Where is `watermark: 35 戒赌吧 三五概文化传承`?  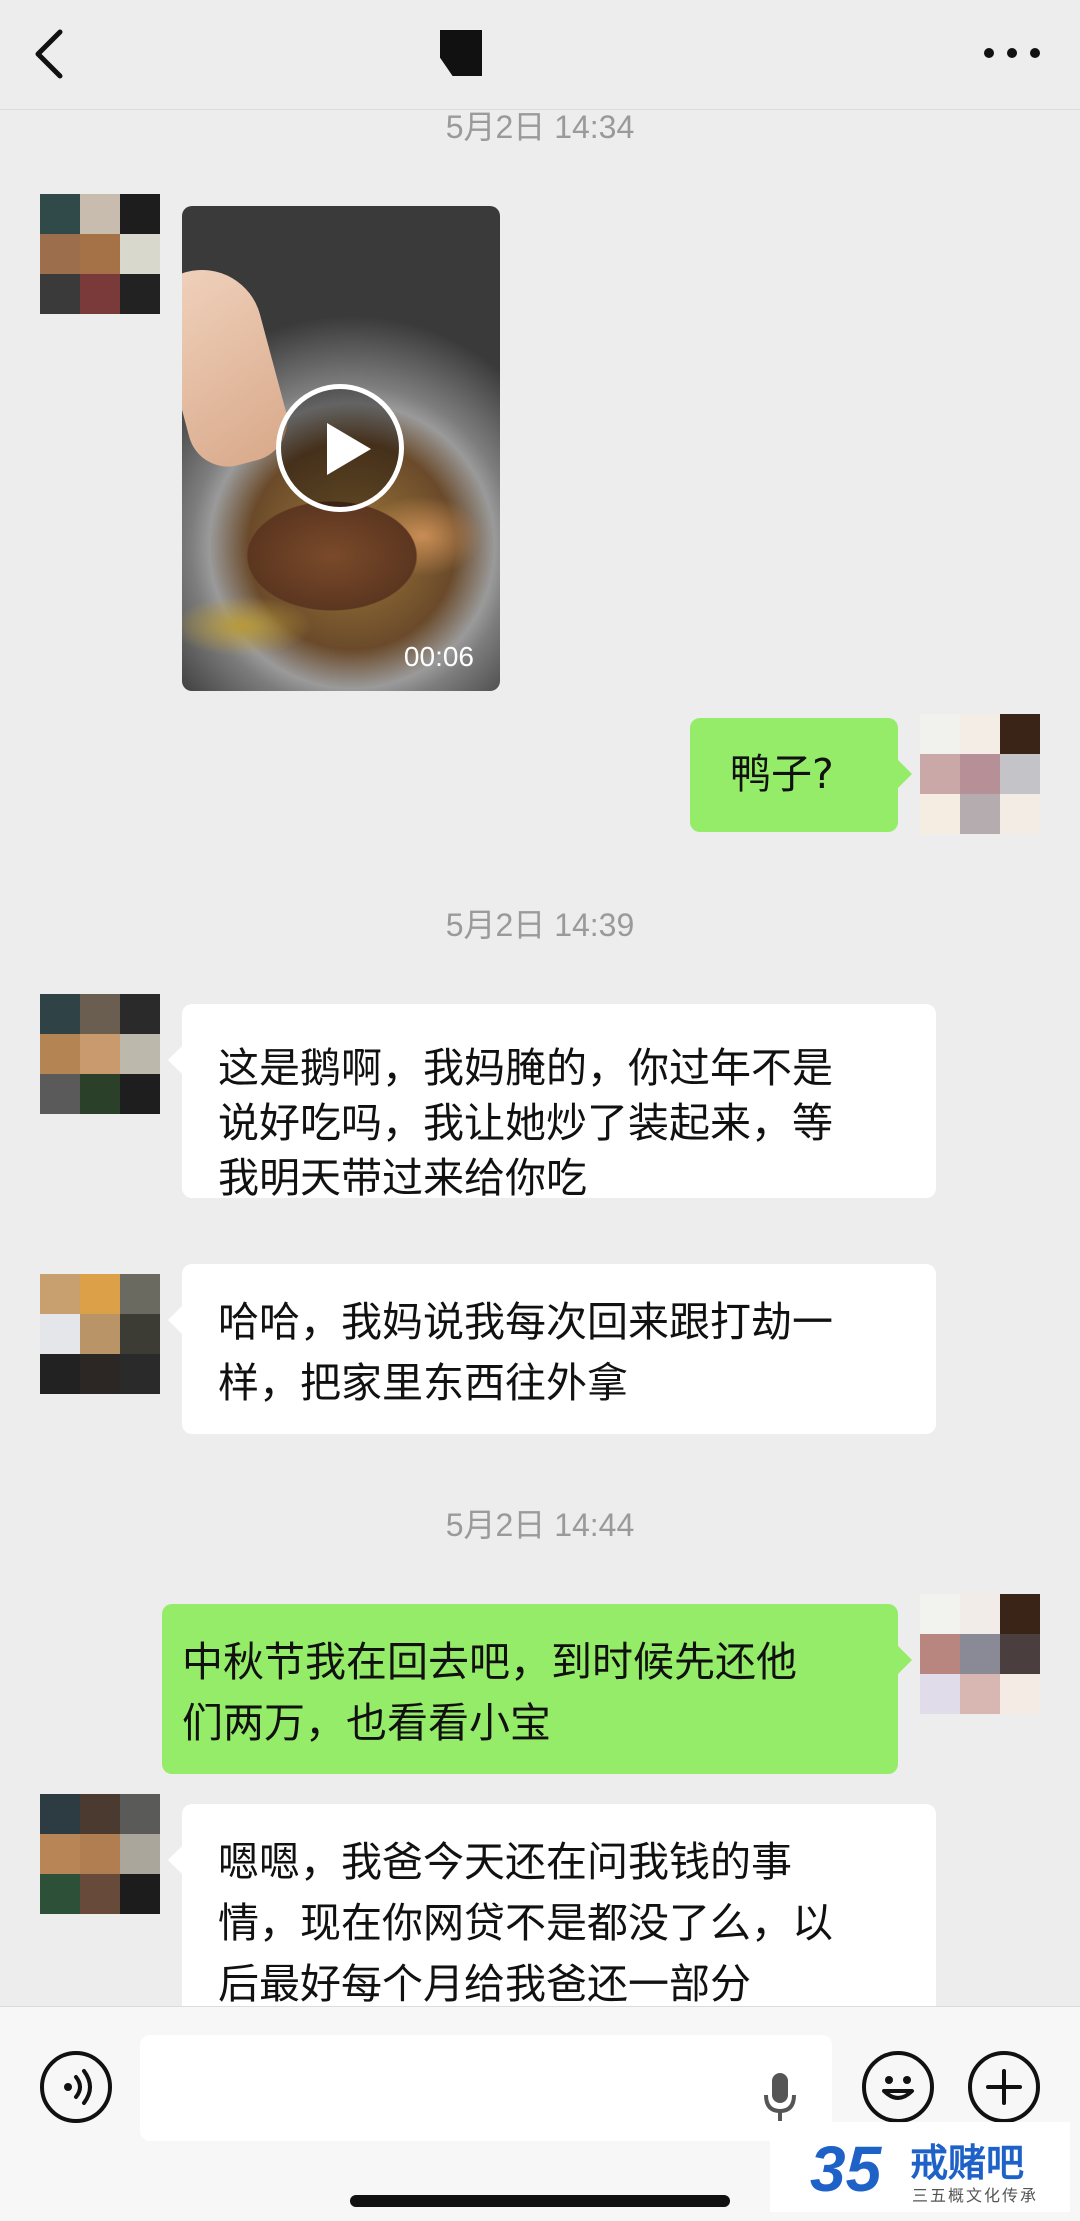
watermark: 35 戒赌吧 三五概文化传承 is located at coordinates (920, 2167).